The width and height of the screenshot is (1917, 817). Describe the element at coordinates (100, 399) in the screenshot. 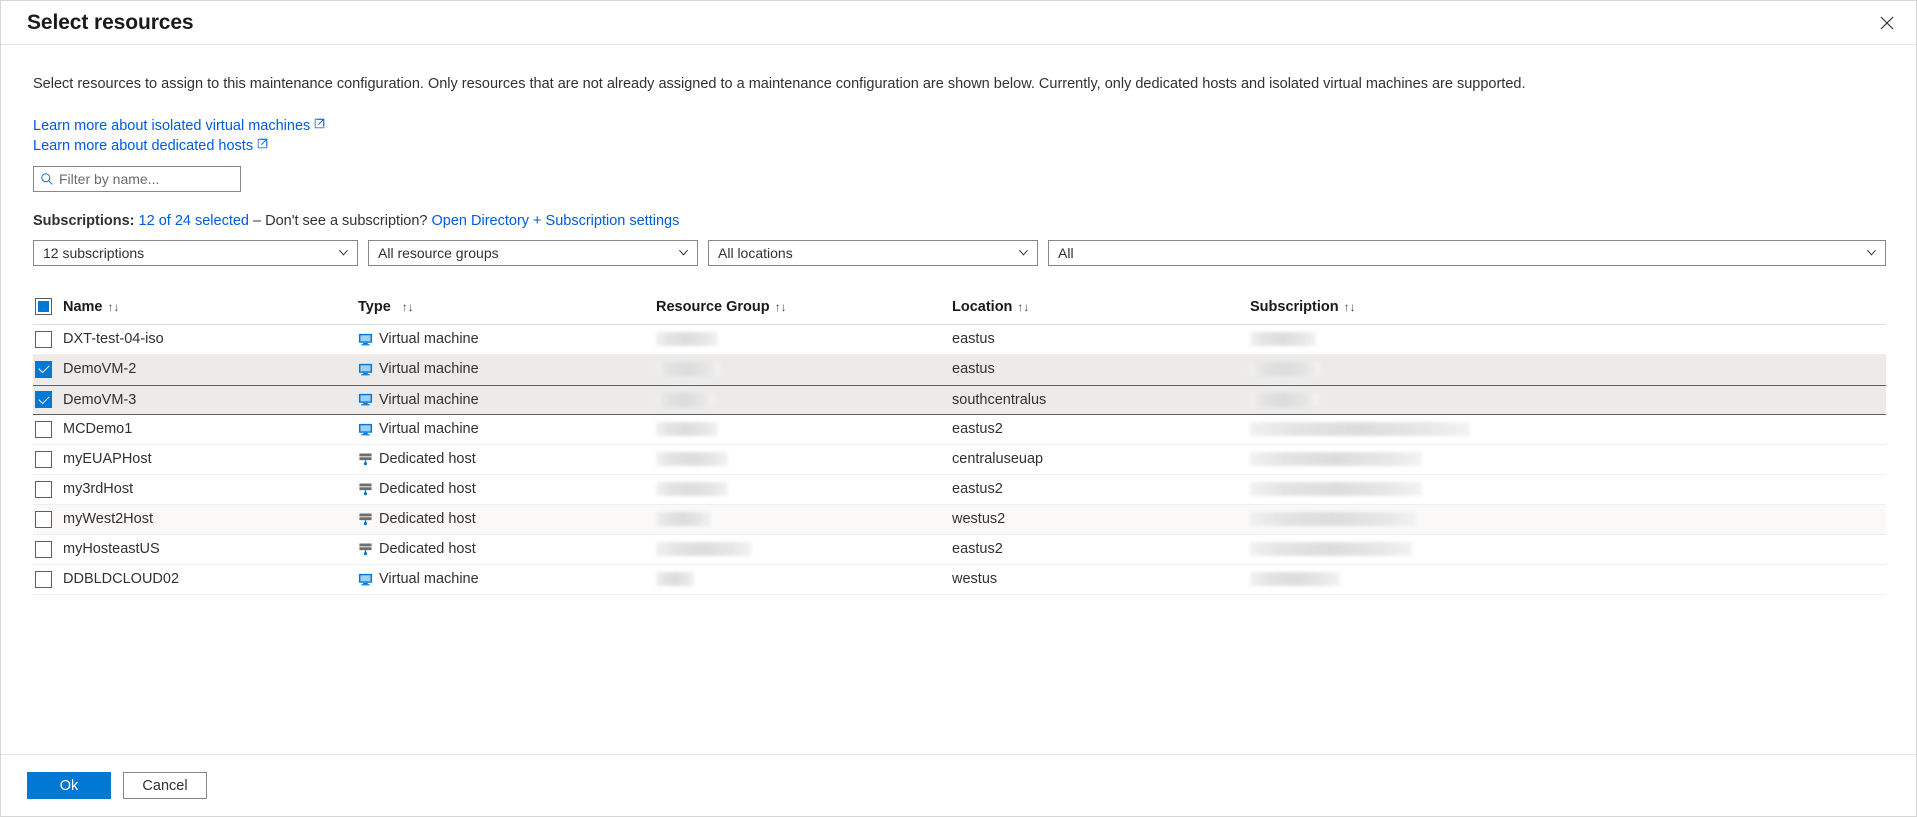

I see `cell-name: DemoVM-3` at that location.